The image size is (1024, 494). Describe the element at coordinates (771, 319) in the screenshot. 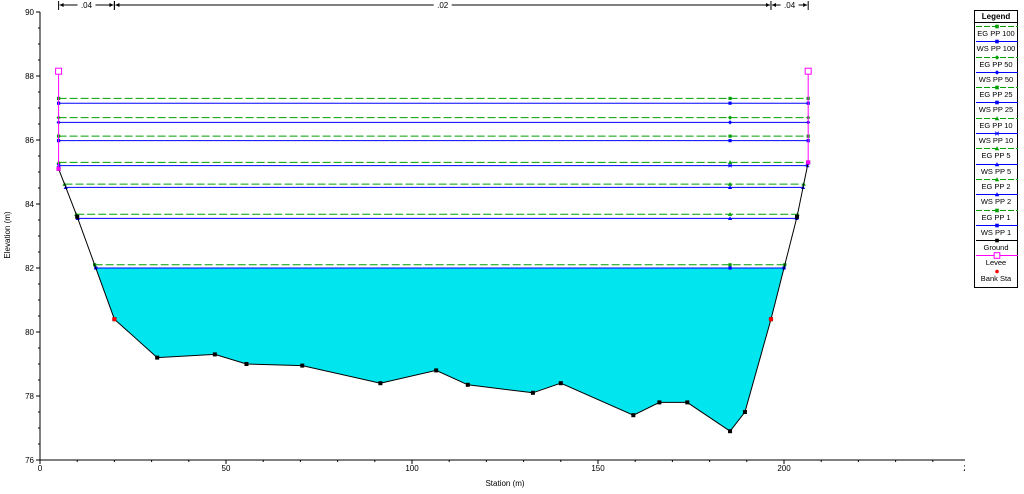

I see `bank-station-marker` at that location.